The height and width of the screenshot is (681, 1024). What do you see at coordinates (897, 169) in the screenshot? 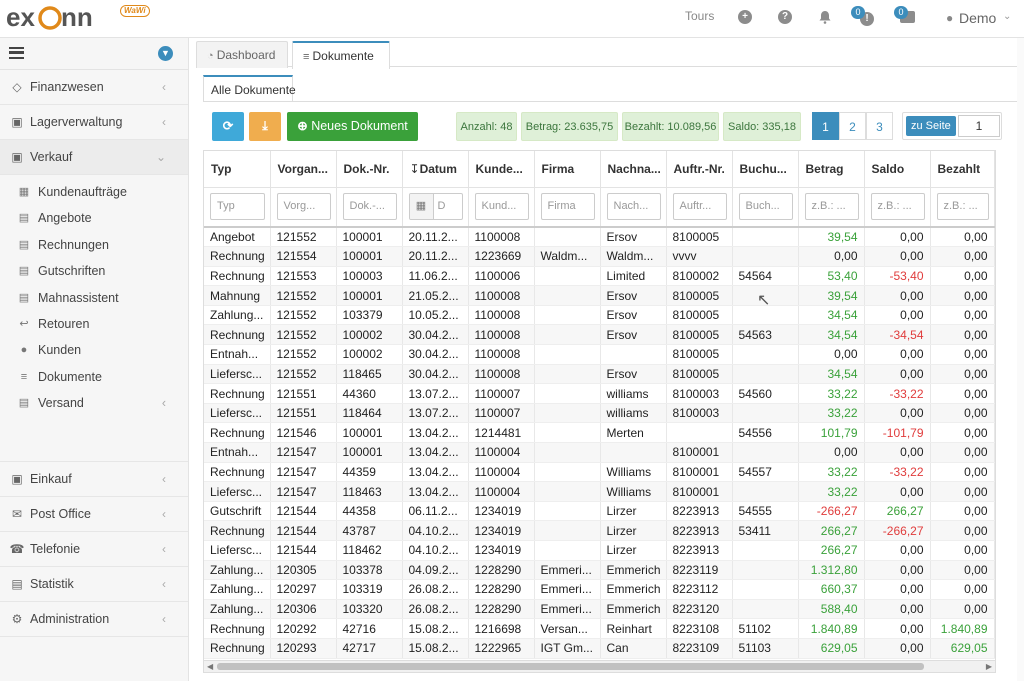
I see `column-header-saldo: Saldo` at bounding box center [897, 169].